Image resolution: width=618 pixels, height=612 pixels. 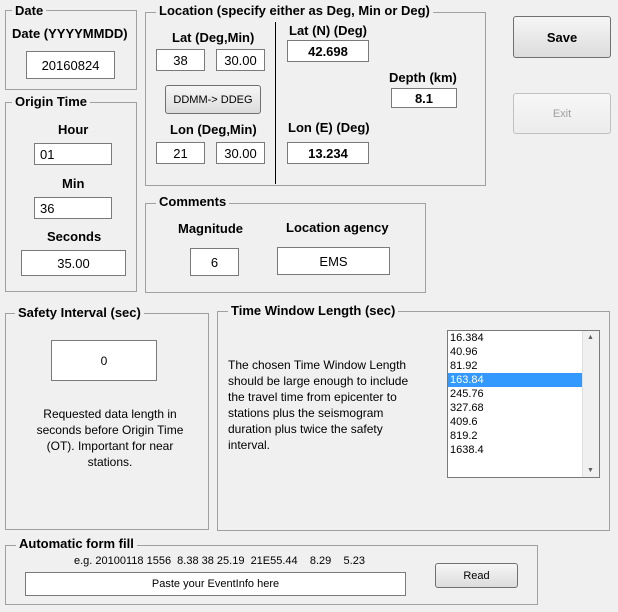 I want to click on lat-n-label: Lat (N) (Deg), so click(x=328, y=30).